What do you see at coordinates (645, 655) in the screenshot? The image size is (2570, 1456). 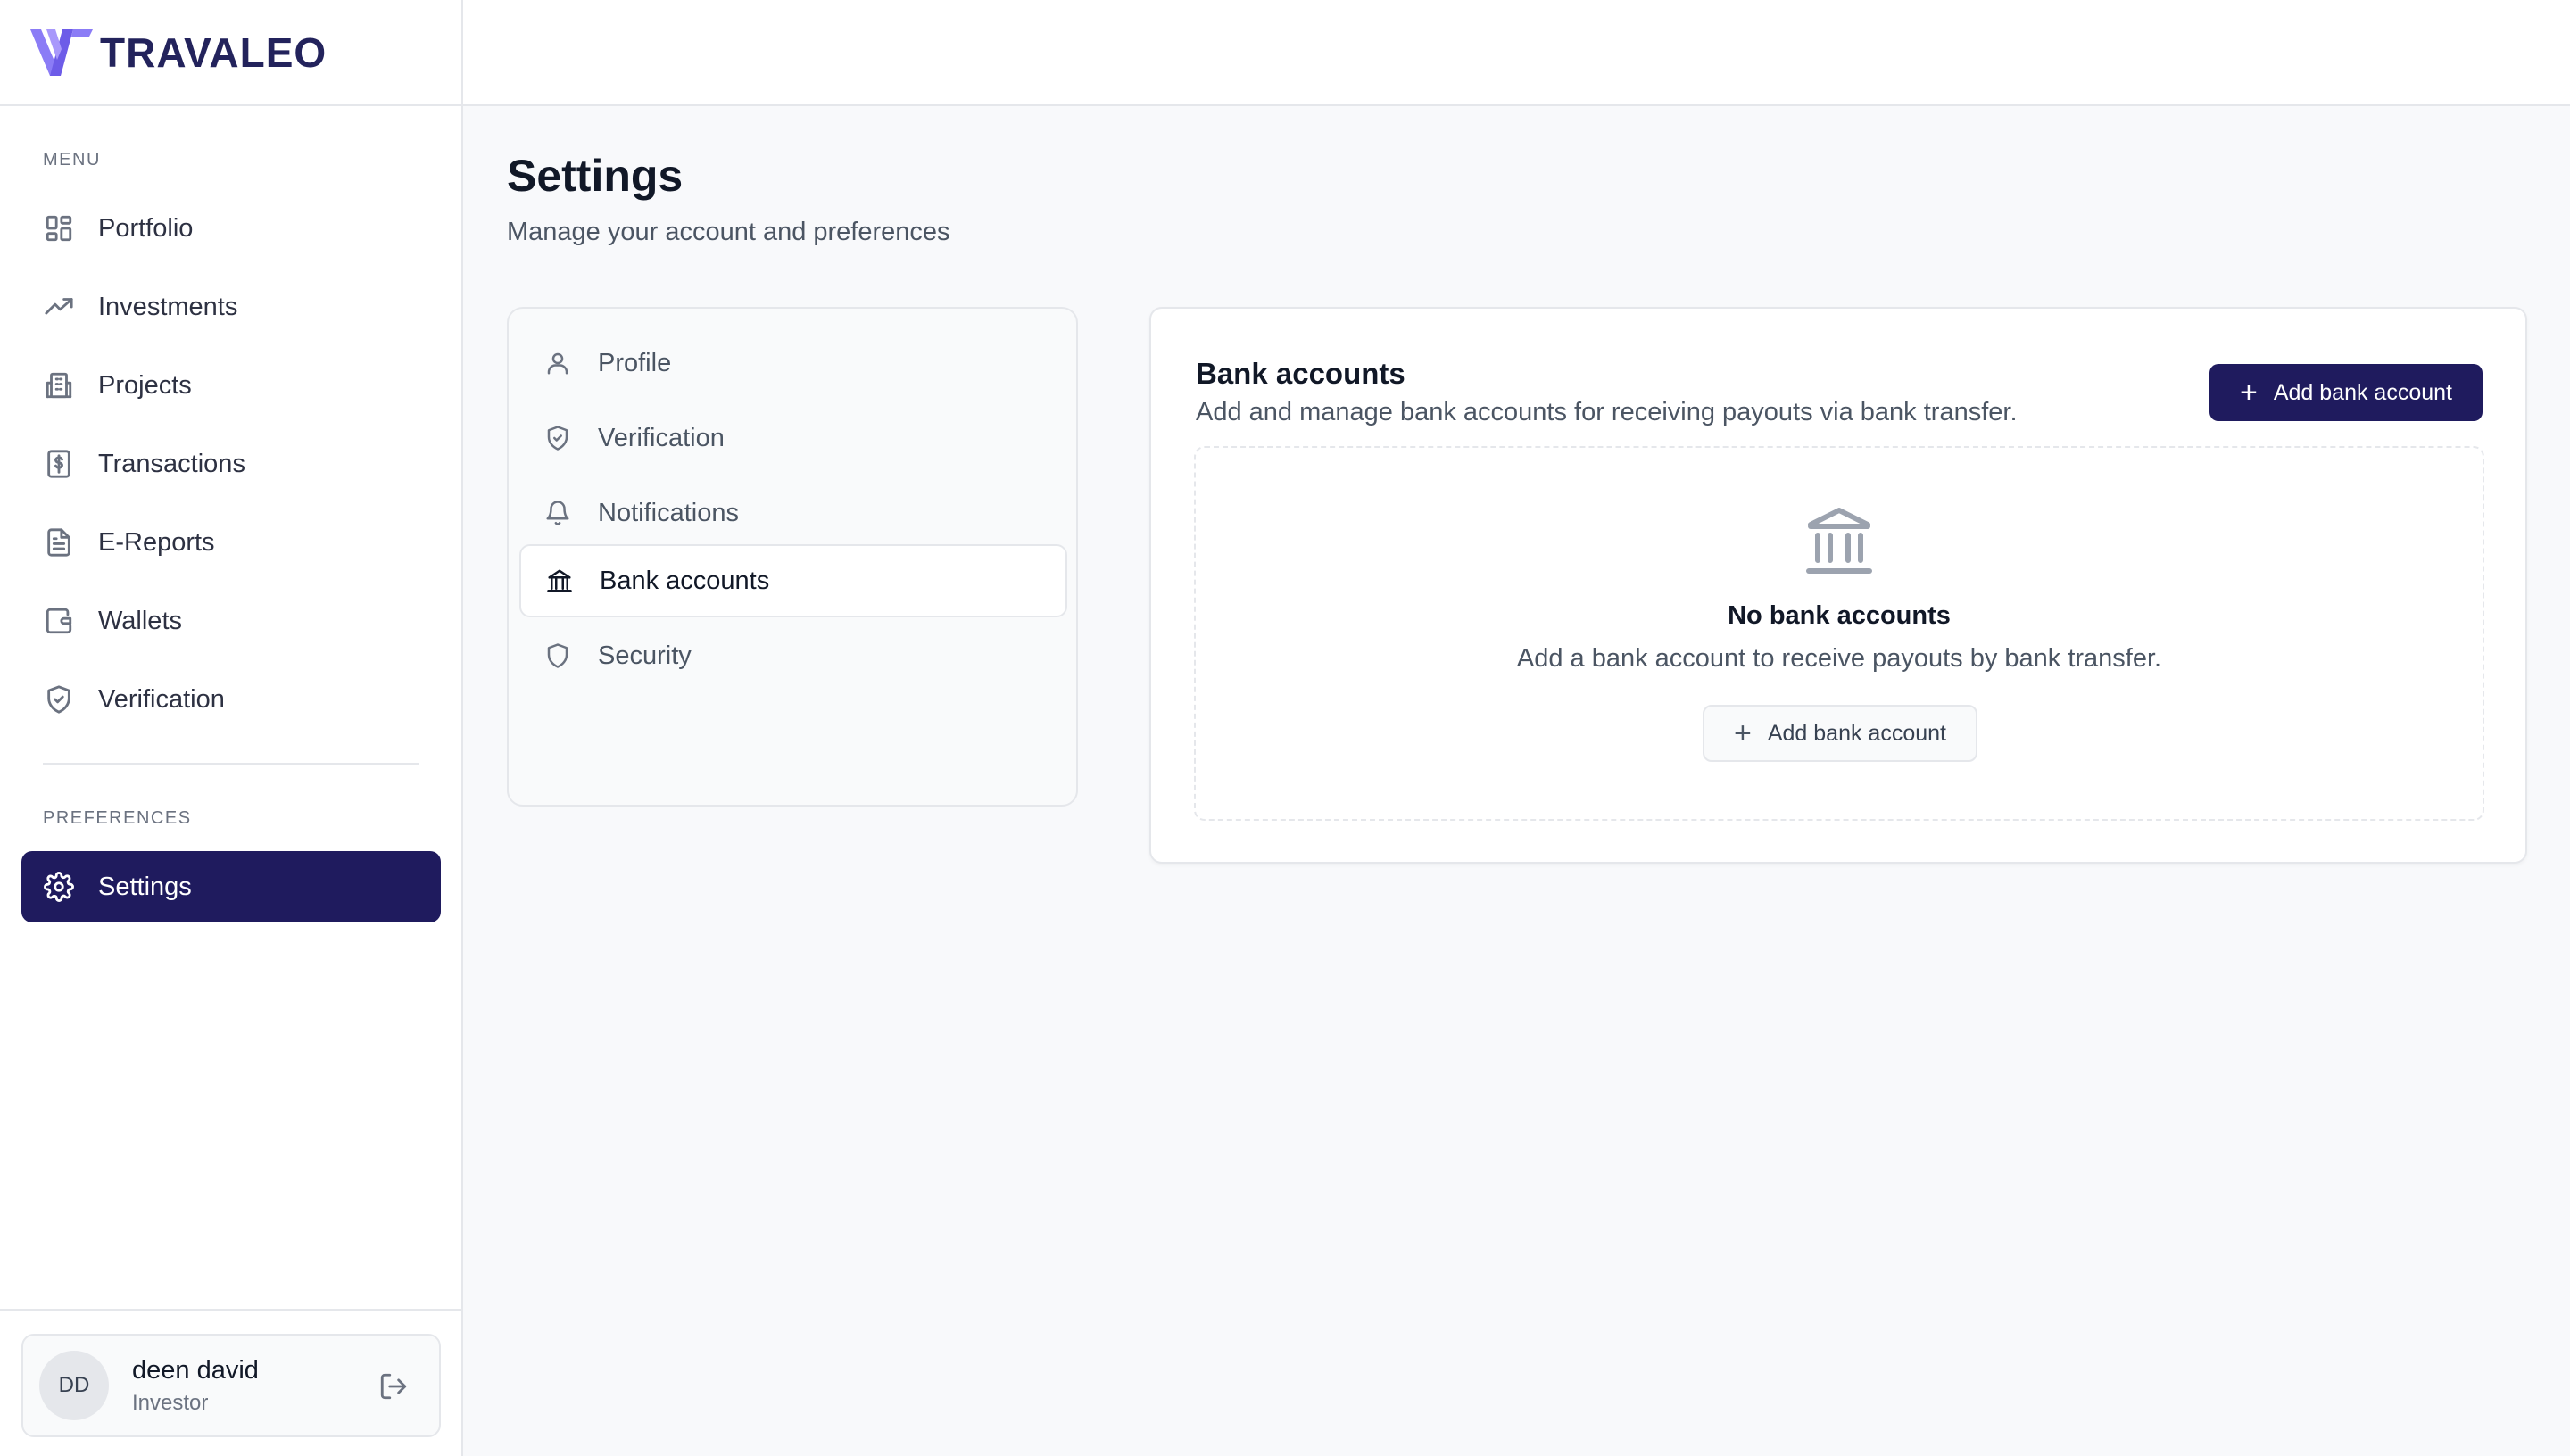 I see `settings-tab-label: Security` at bounding box center [645, 655].